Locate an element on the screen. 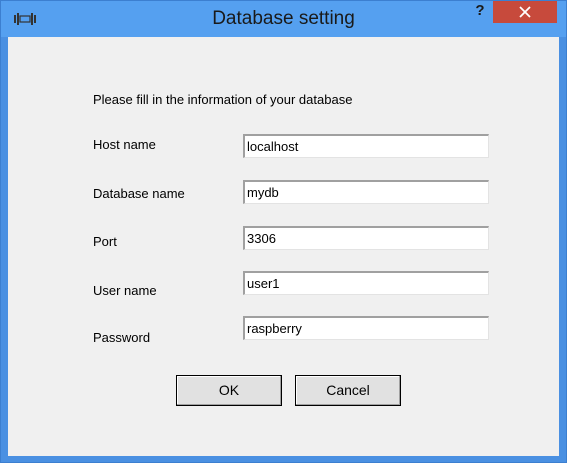  close-icon is located at coordinates (525, 12).